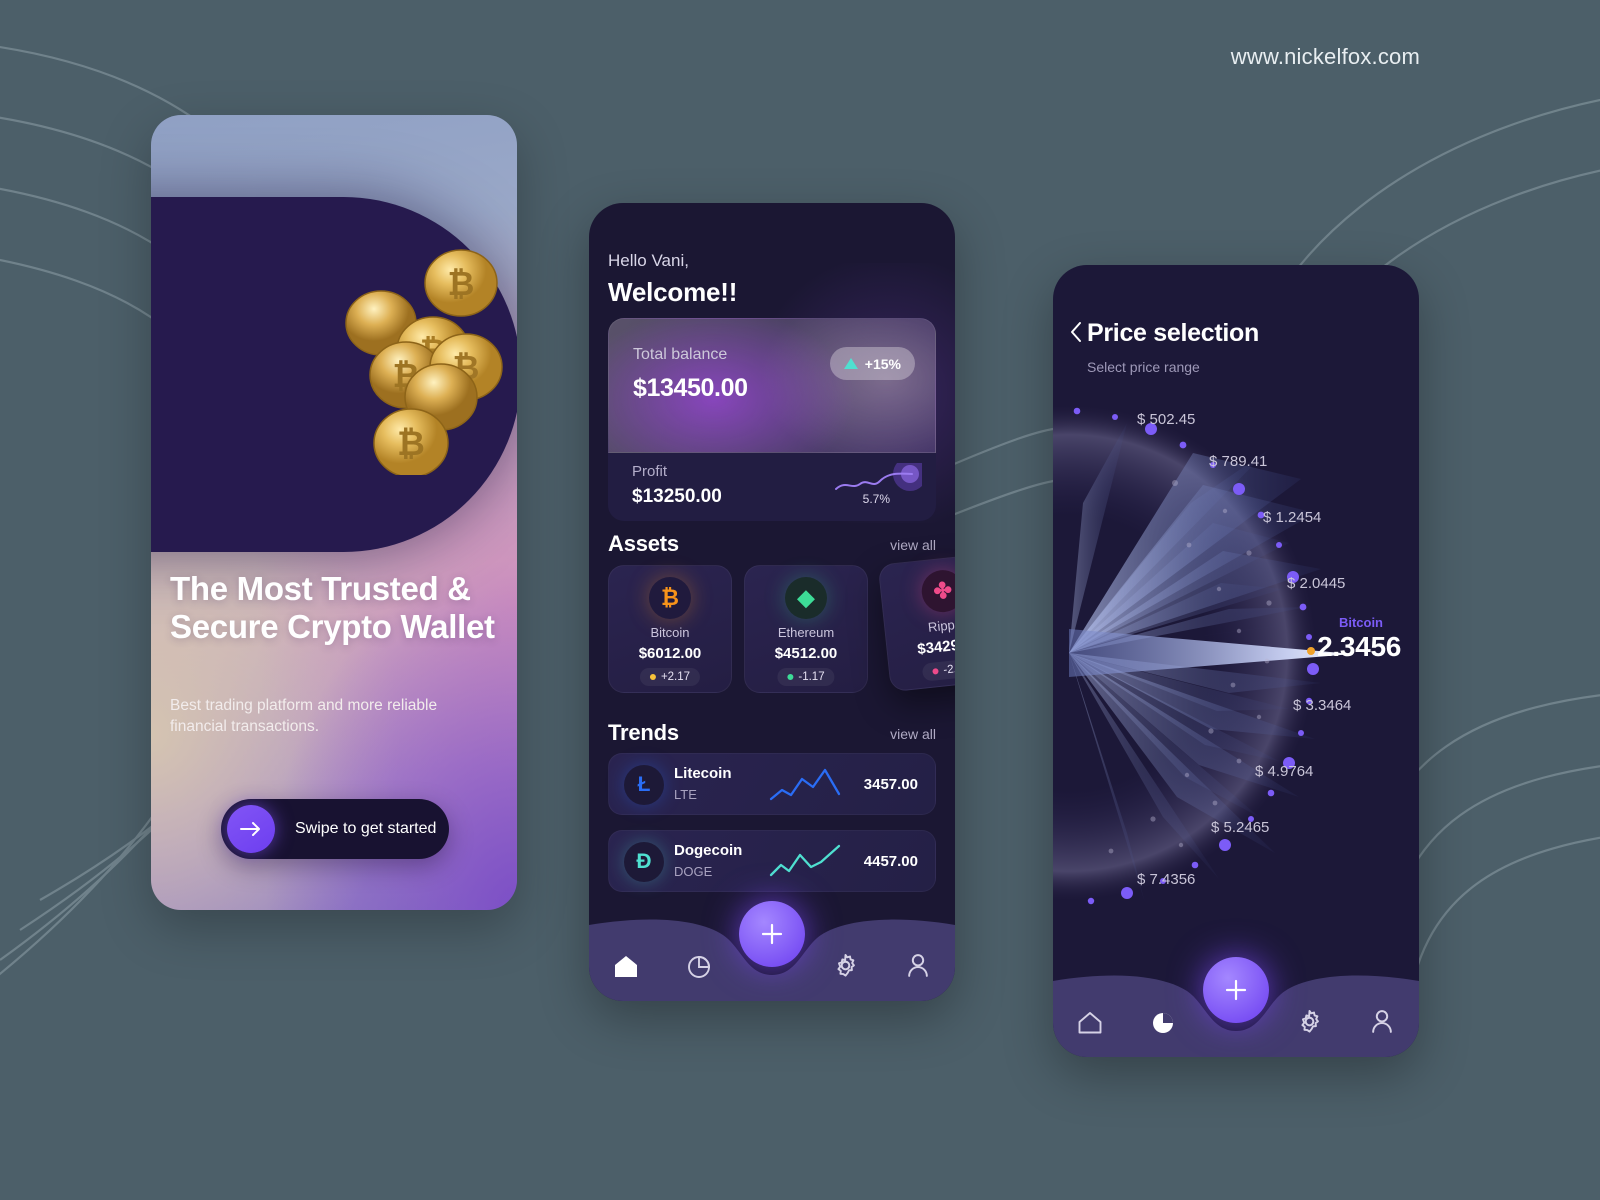 The width and height of the screenshot is (1600, 1200). Describe the element at coordinates (772, 385) in the screenshot. I see `total-balance-card: Total balance $13450.00 +15%` at that location.